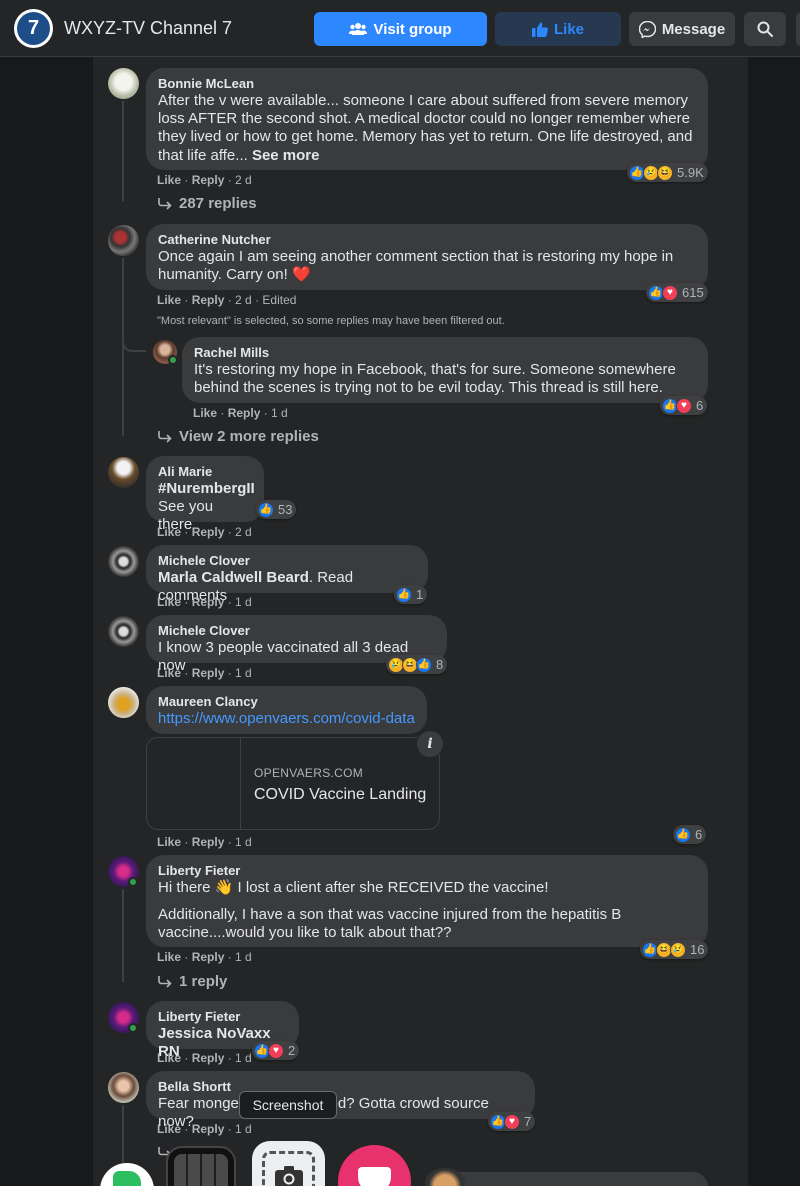 This screenshot has width=800, height=1186. Describe the element at coordinates (430, 744) in the screenshot. I see `info-icon: i` at that location.